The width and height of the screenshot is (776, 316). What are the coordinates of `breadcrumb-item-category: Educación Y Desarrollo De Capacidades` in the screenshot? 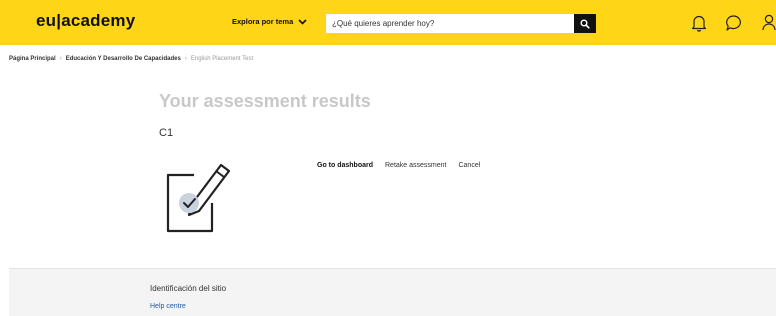 It's located at (123, 59).